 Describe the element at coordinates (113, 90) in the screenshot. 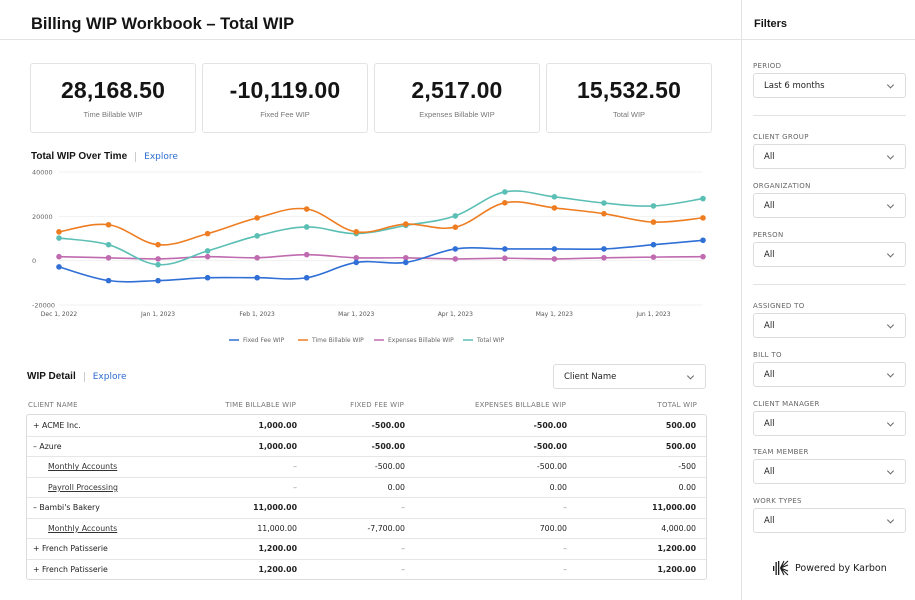

I see `kpi-value: 28,168.50` at that location.